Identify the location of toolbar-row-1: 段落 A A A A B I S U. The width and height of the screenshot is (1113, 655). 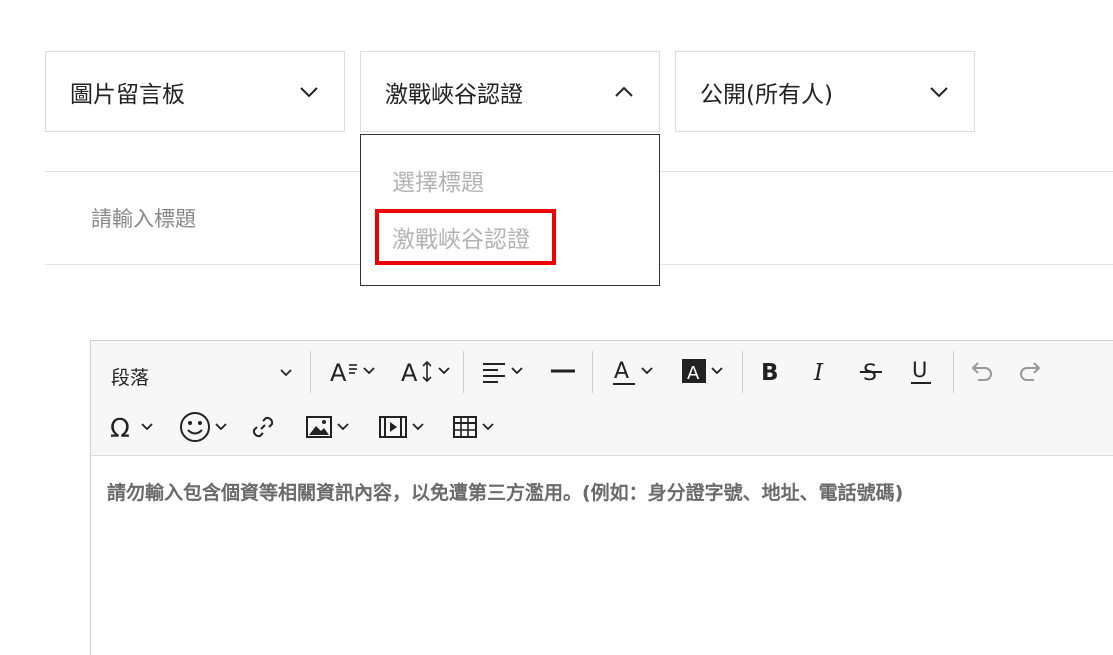
(602, 371).